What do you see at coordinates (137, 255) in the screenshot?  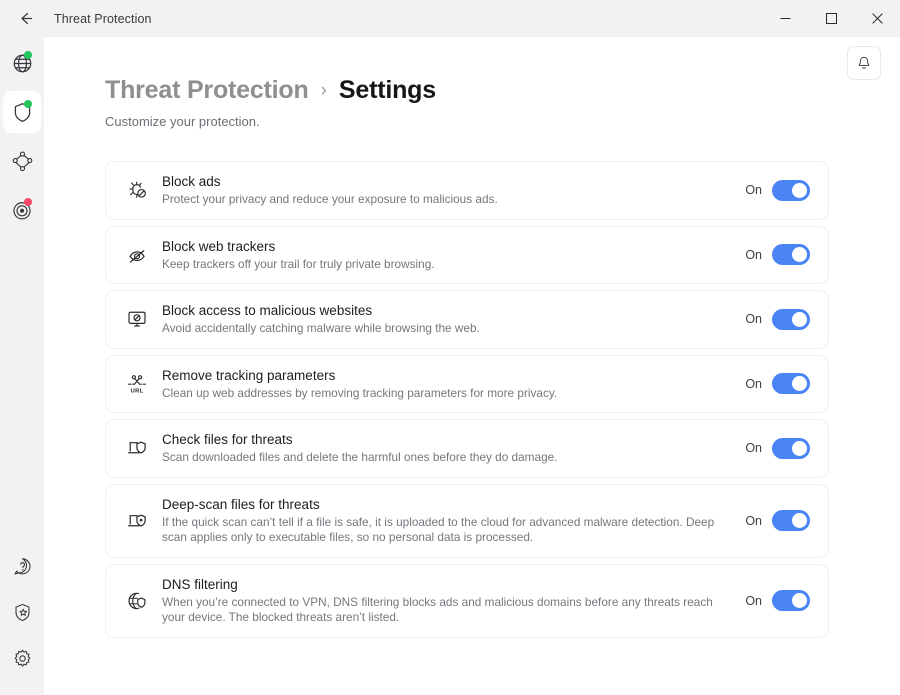 I see `eye-off-icon` at bounding box center [137, 255].